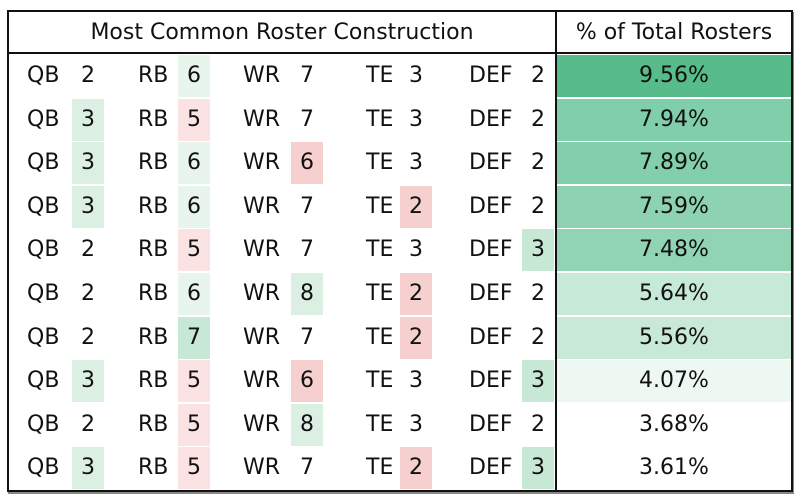 The height and width of the screenshot is (501, 800). I want to click on table-row: QB 2 RB 5 WR 8 TE 3 DEF 2 3.68%, so click(400, 425).